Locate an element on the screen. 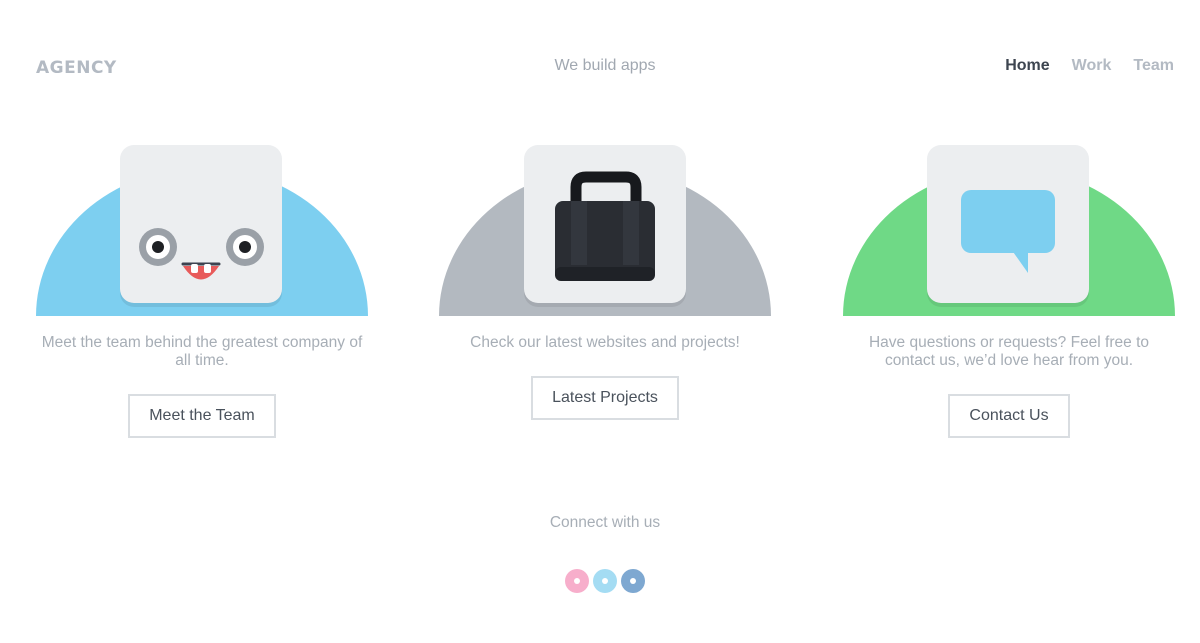 The height and width of the screenshot is (643, 1200). contact-tile is located at coordinates (1008, 224).